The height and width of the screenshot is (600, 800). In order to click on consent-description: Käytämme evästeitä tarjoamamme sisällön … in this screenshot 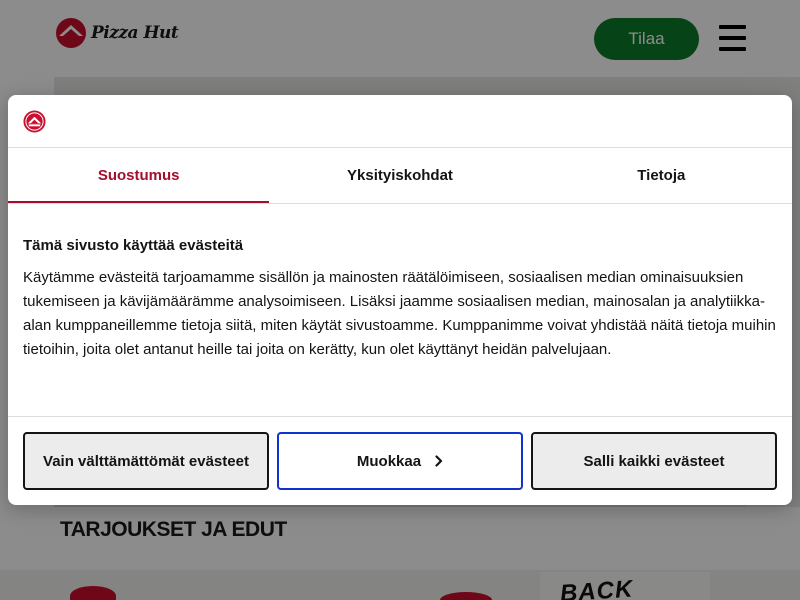, I will do `click(399, 313)`.